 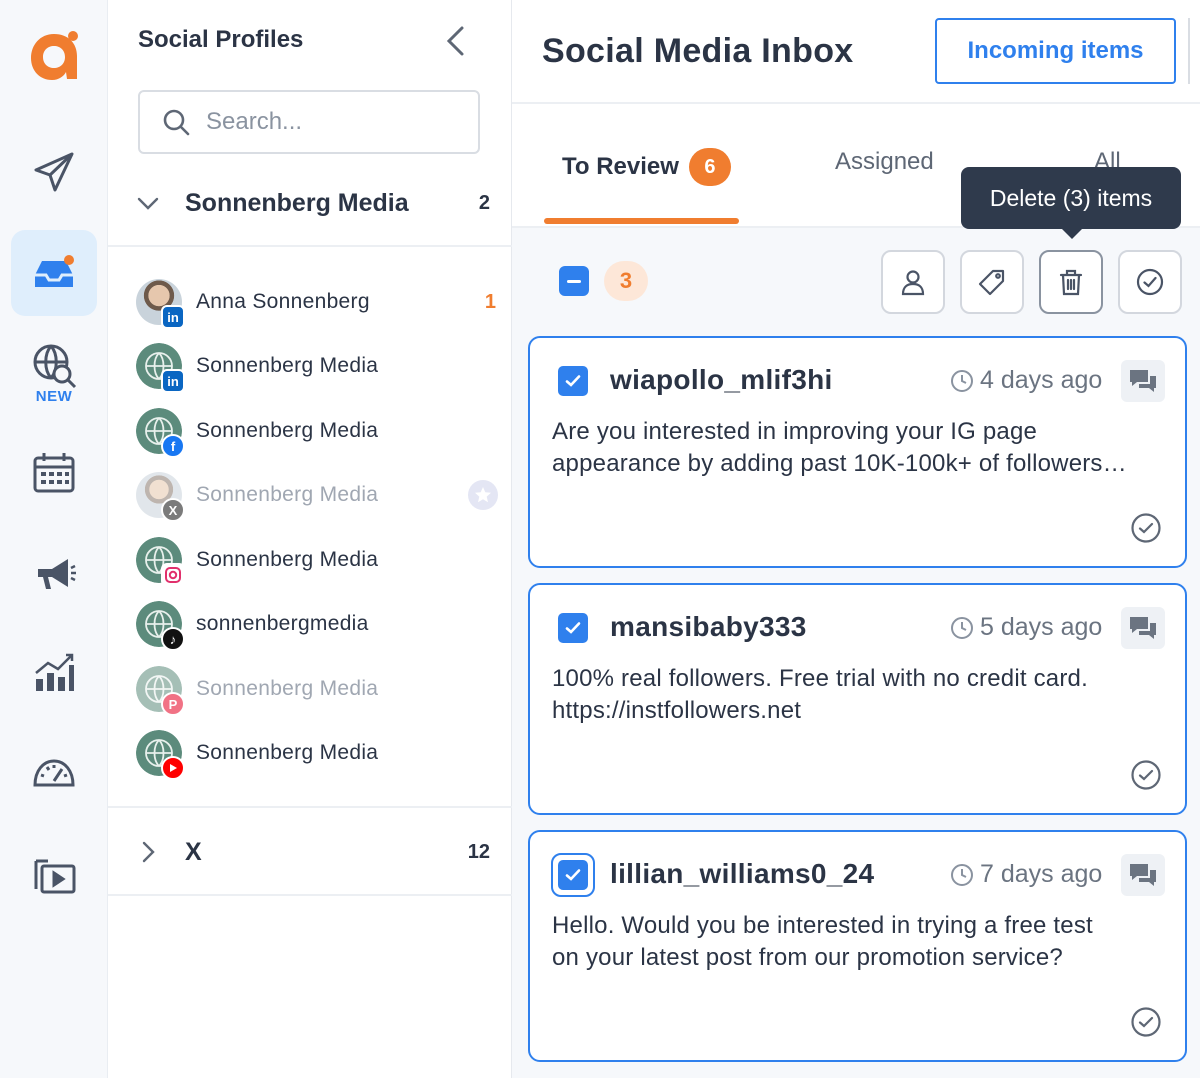 I want to click on message-type-badge, so click(x=1143, y=875).